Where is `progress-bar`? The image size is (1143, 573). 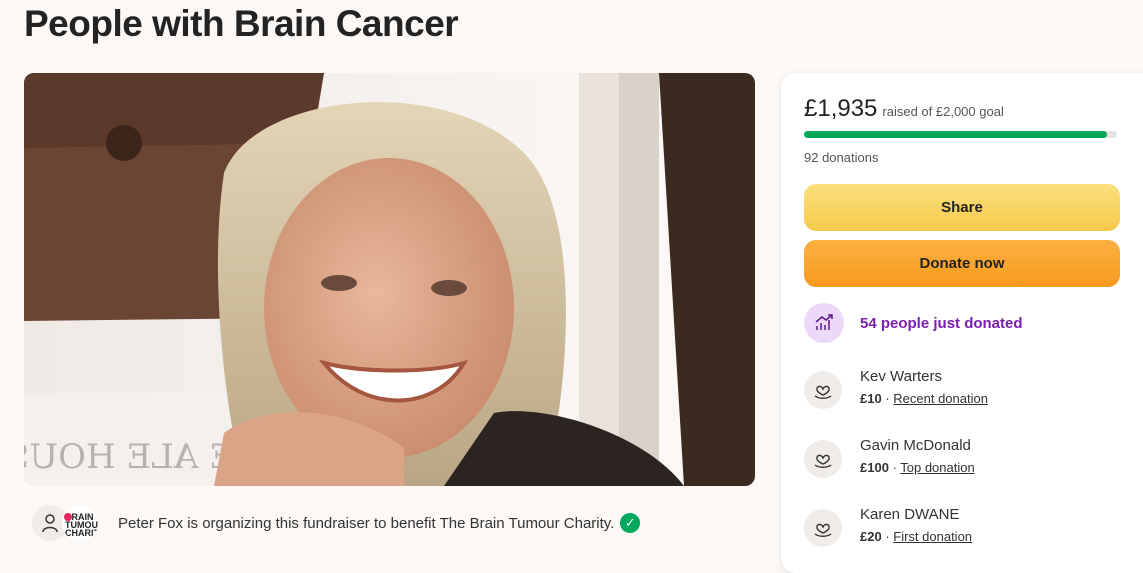 progress-bar is located at coordinates (960, 134).